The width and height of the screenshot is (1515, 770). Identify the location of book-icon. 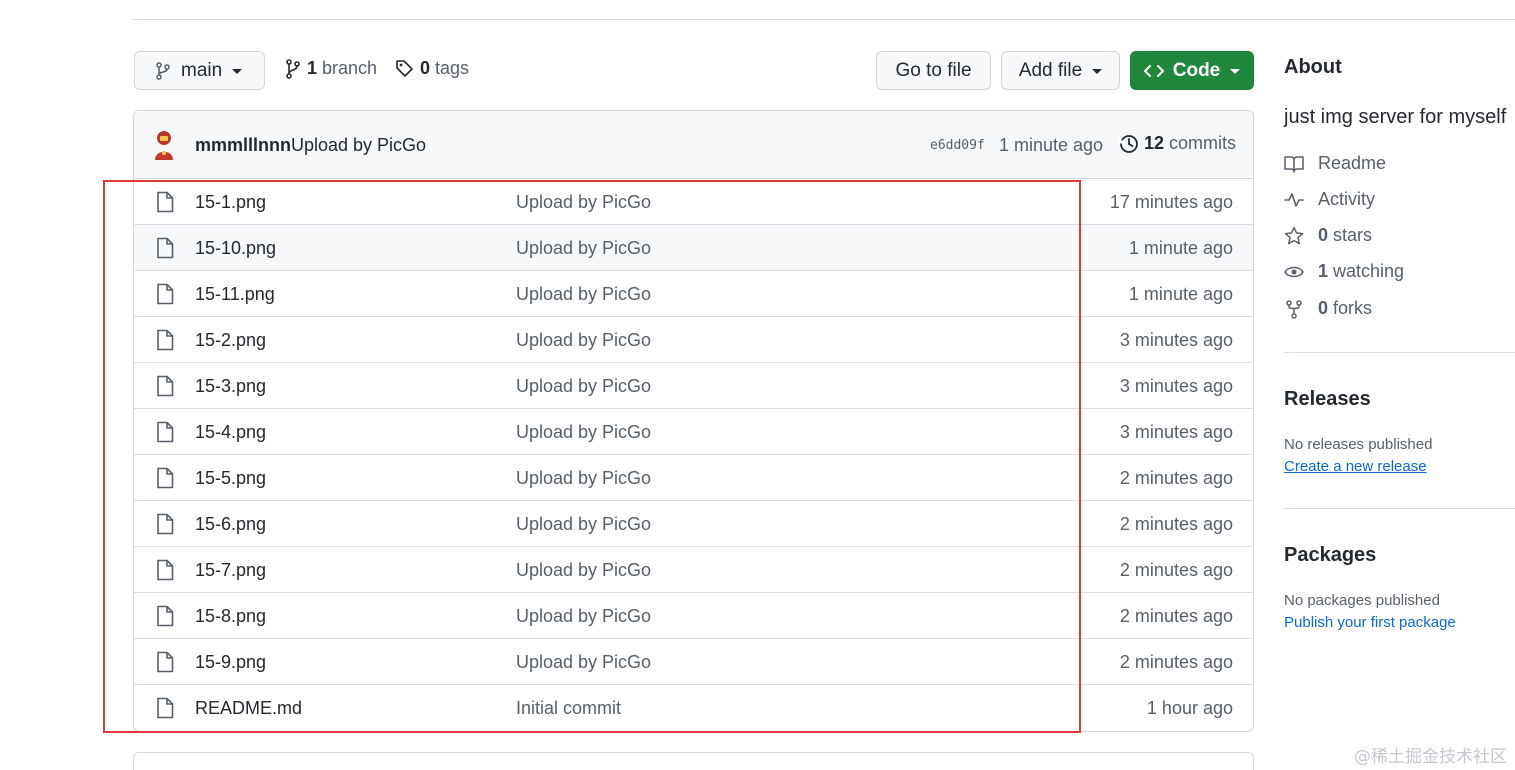
(1294, 164).